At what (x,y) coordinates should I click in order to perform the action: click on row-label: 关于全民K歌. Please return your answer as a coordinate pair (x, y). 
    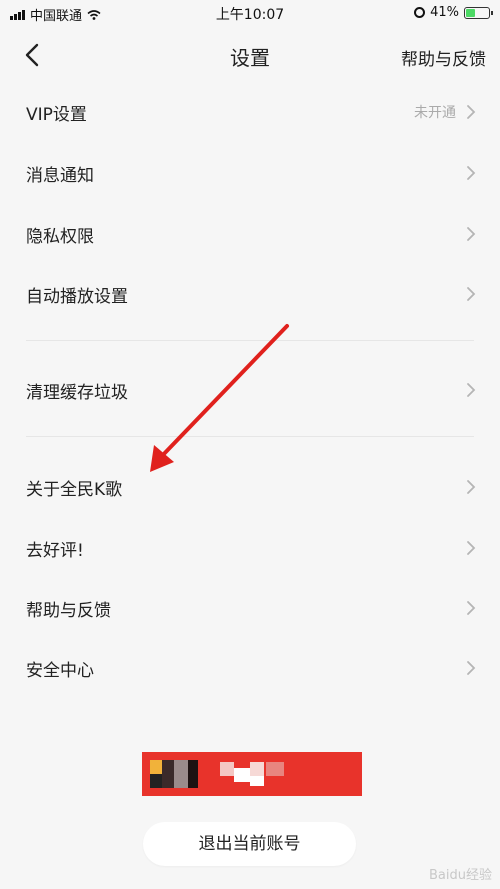
    Looking at the image, I should click on (74, 490).